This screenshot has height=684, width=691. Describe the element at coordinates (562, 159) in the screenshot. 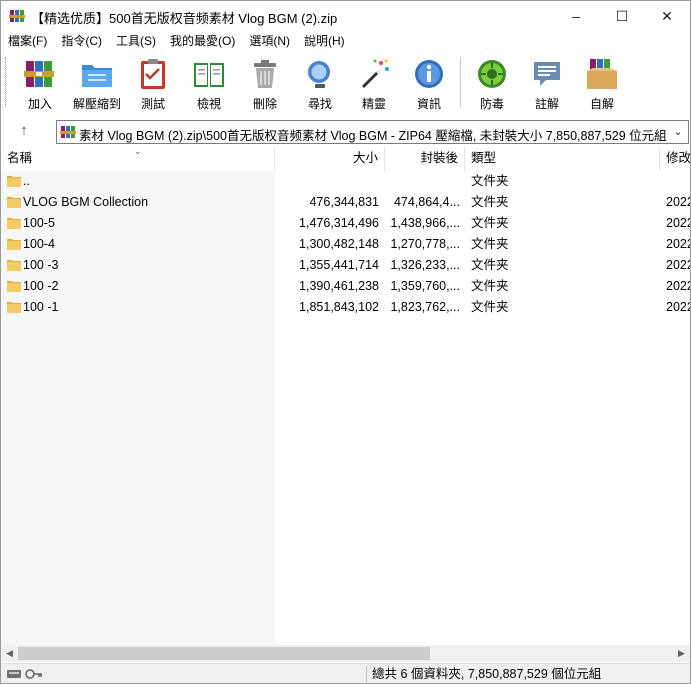

I see `column-header-type: 類型` at that location.